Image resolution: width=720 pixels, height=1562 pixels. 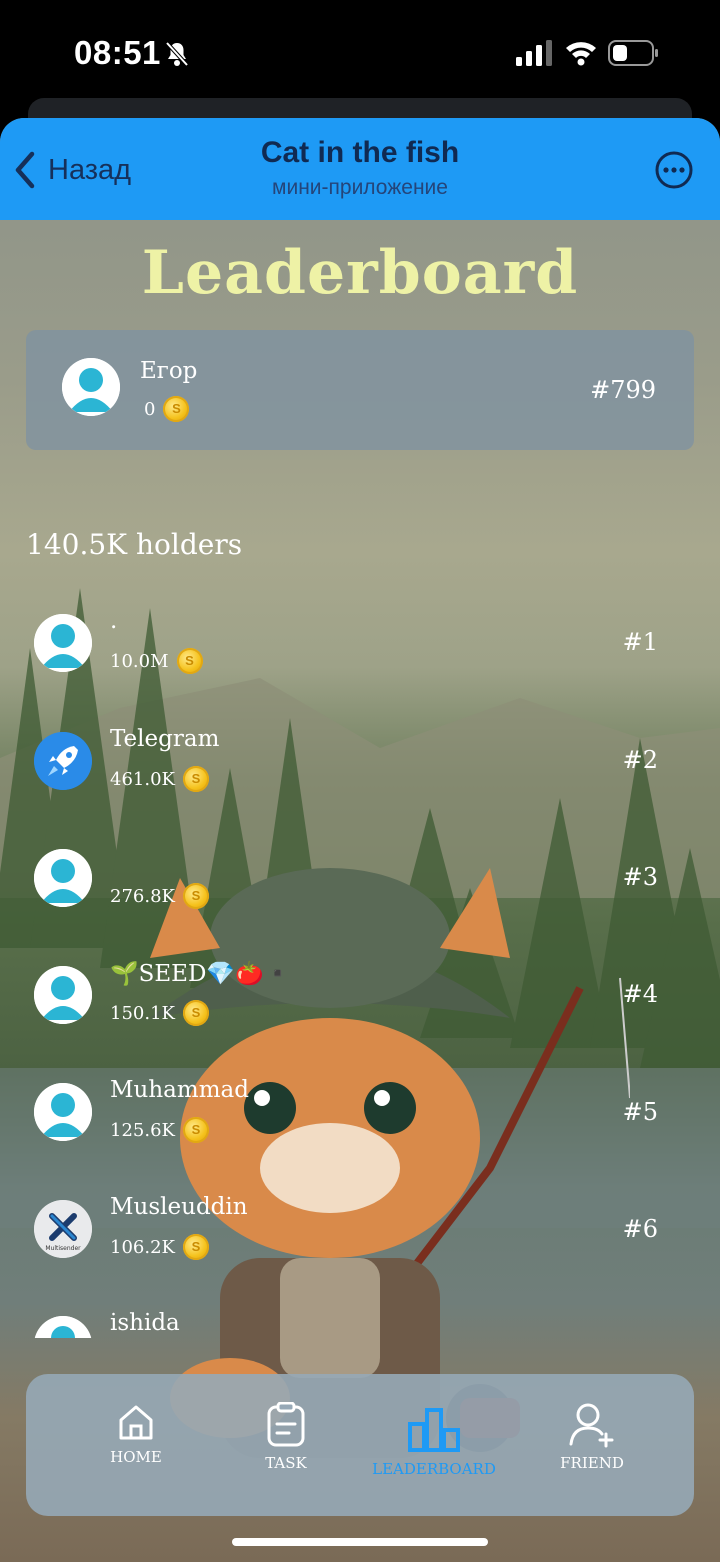 I want to click on leader-name: Muhammad, so click(x=179, y=1090).